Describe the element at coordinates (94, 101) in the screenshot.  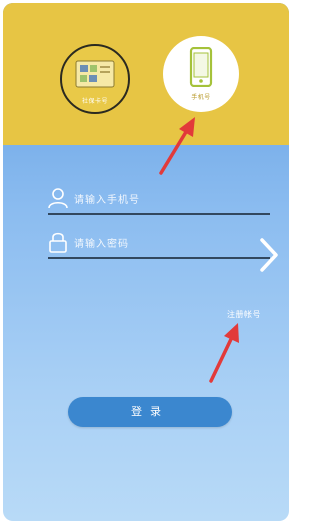
I see `card-login-label: 社保卡号` at that location.